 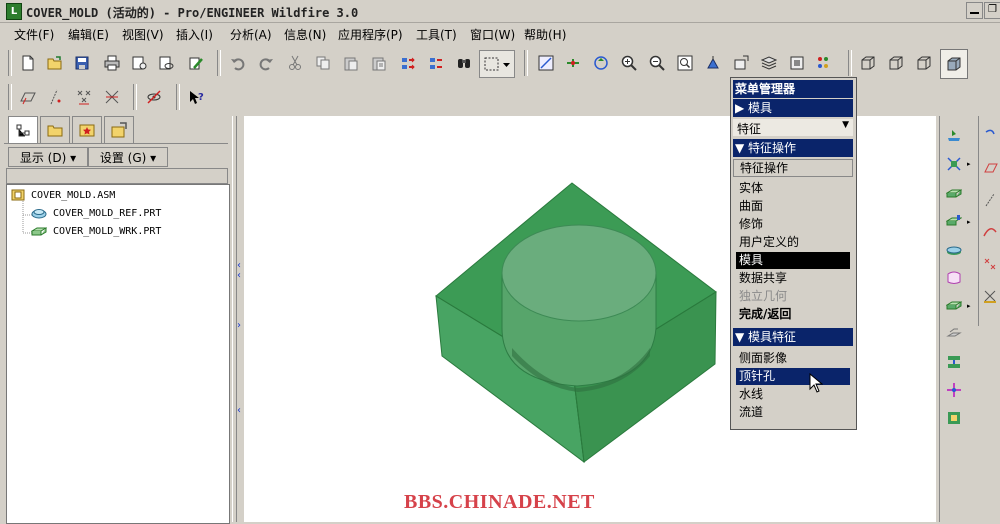 I want to click on menu-file: 文件(F), so click(x=34, y=34).